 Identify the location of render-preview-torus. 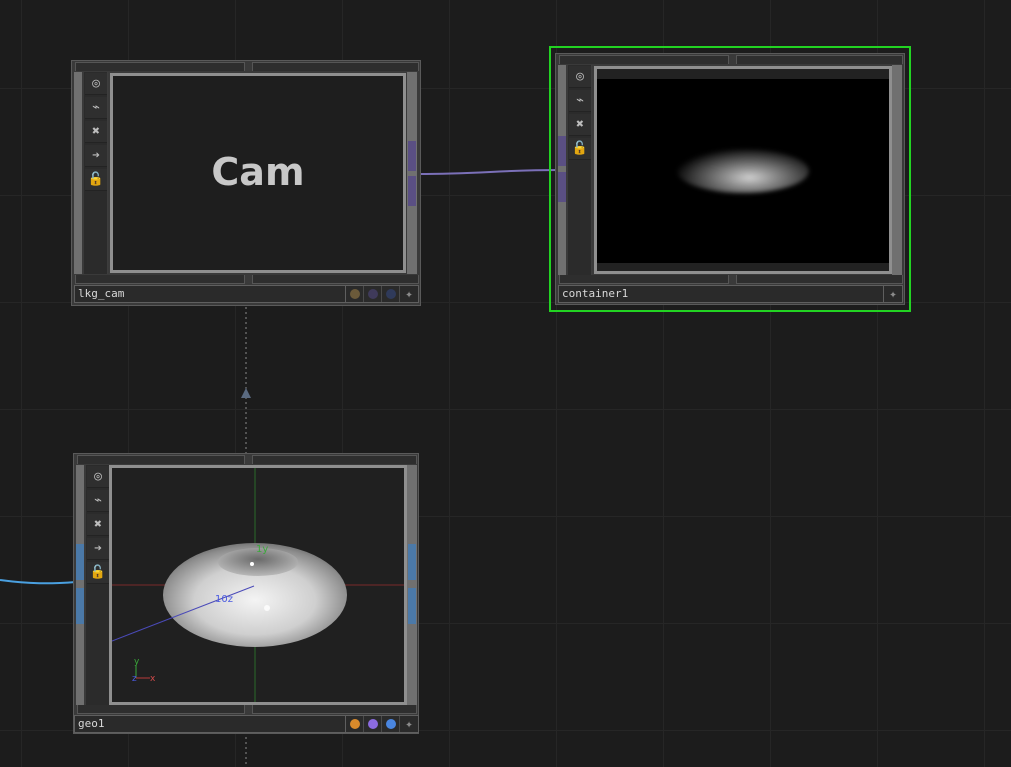
(743, 171).